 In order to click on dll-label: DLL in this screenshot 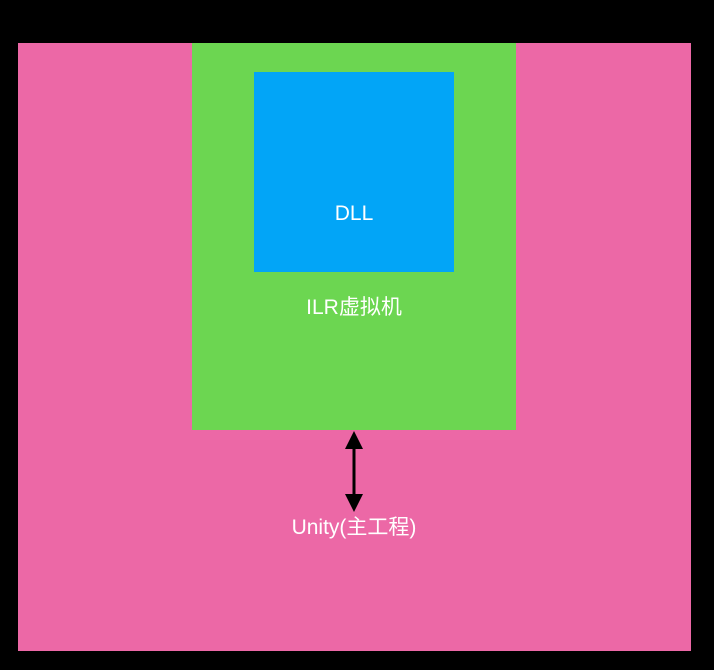, I will do `click(354, 213)`.